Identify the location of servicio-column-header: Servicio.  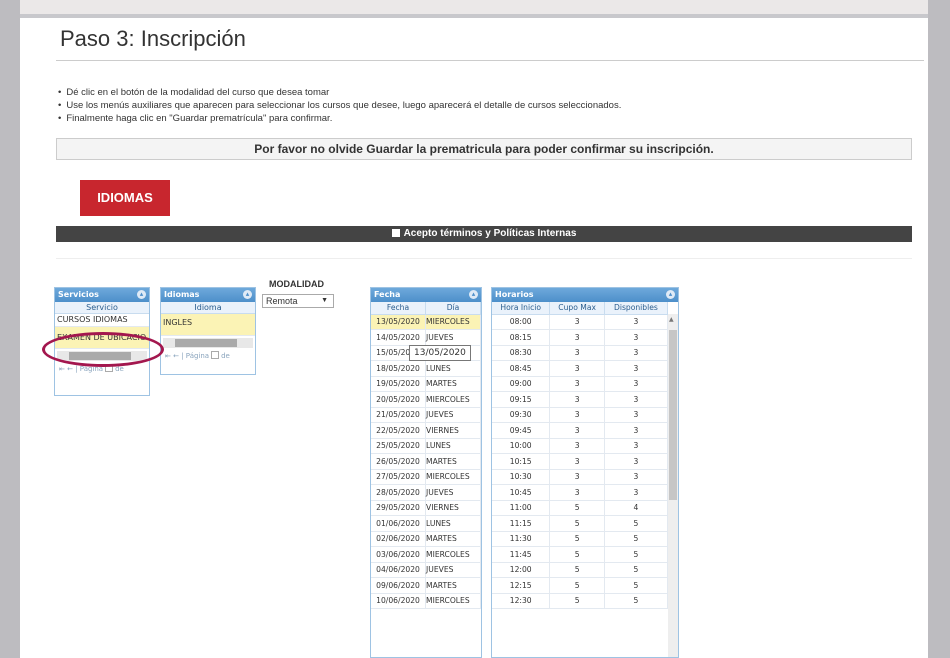
(102, 308).